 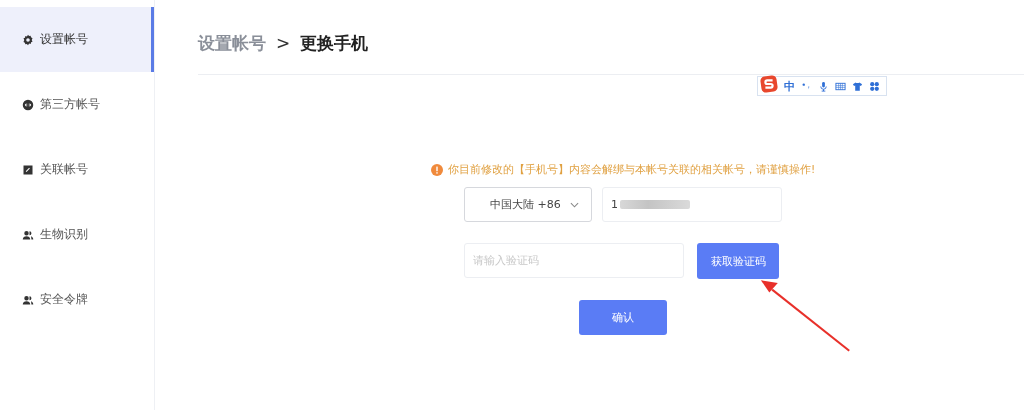 What do you see at coordinates (528, 204) in the screenshot?
I see `region-select: 中国大陆 +86` at bounding box center [528, 204].